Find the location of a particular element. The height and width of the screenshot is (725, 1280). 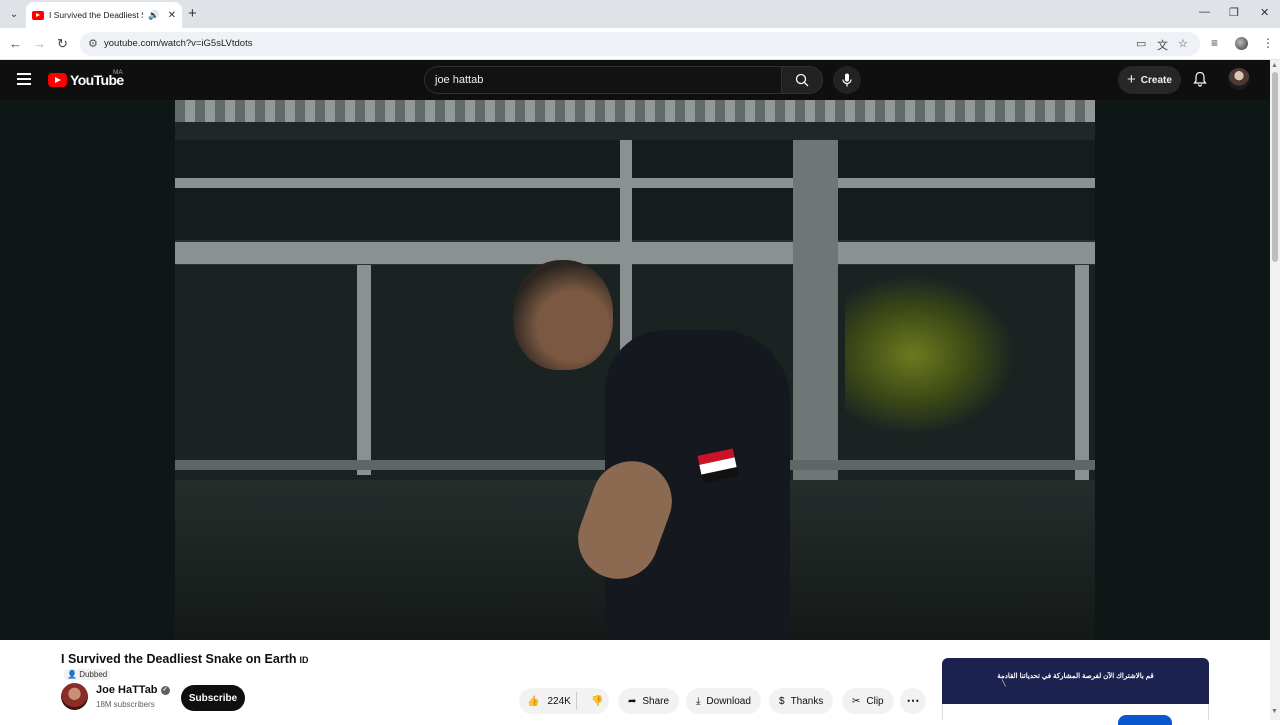

channel-avatar is located at coordinates (74, 696).